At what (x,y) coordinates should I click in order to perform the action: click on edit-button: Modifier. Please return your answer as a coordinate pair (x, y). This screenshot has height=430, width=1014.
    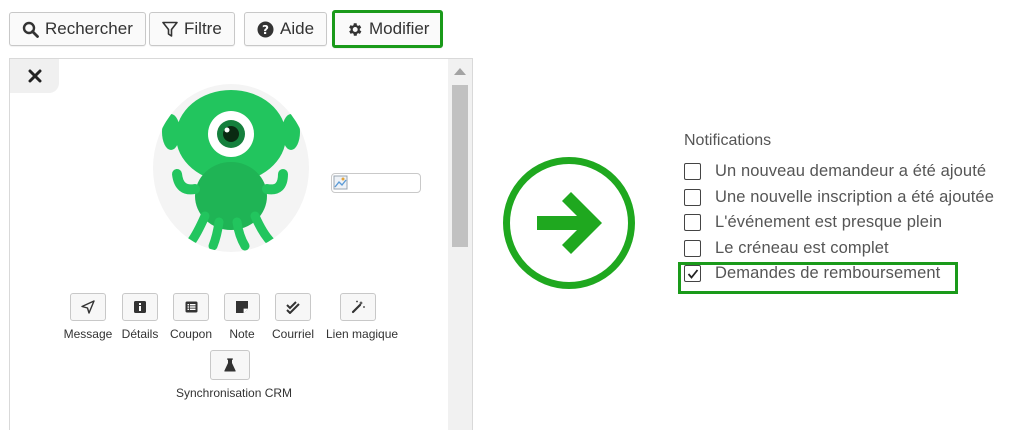
    Looking at the image, I should click on (388, 29).